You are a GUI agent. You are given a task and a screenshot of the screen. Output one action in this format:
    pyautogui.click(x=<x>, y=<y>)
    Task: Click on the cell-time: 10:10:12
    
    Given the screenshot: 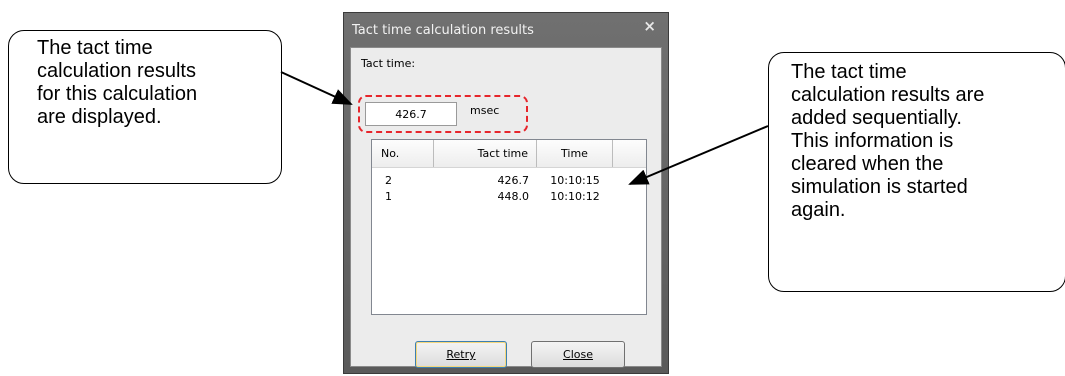 What is the action you would take?
    pyautogui.click(x=575, y=196)
    